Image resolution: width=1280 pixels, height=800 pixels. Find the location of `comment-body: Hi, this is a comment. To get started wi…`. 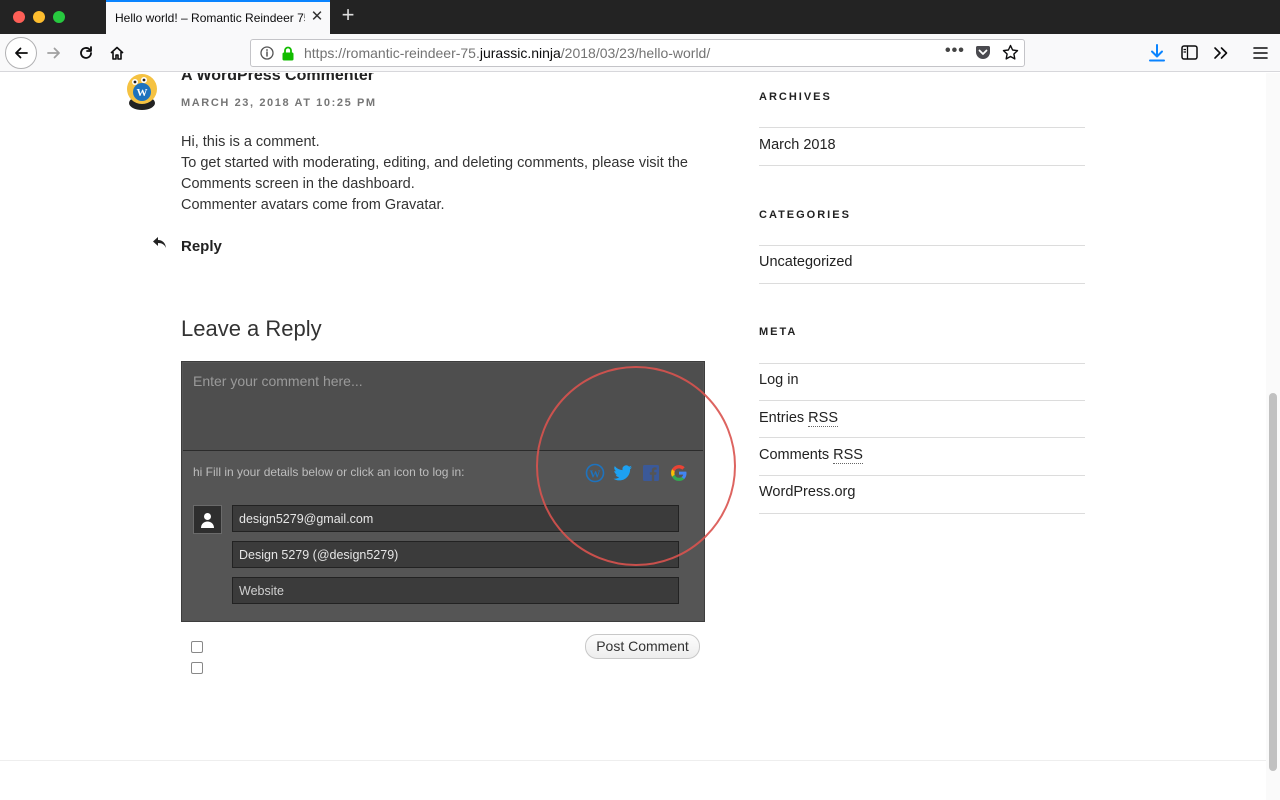

comment-body: Hi, this is a comment. To get started wi… is located at coordinates (446, 174).